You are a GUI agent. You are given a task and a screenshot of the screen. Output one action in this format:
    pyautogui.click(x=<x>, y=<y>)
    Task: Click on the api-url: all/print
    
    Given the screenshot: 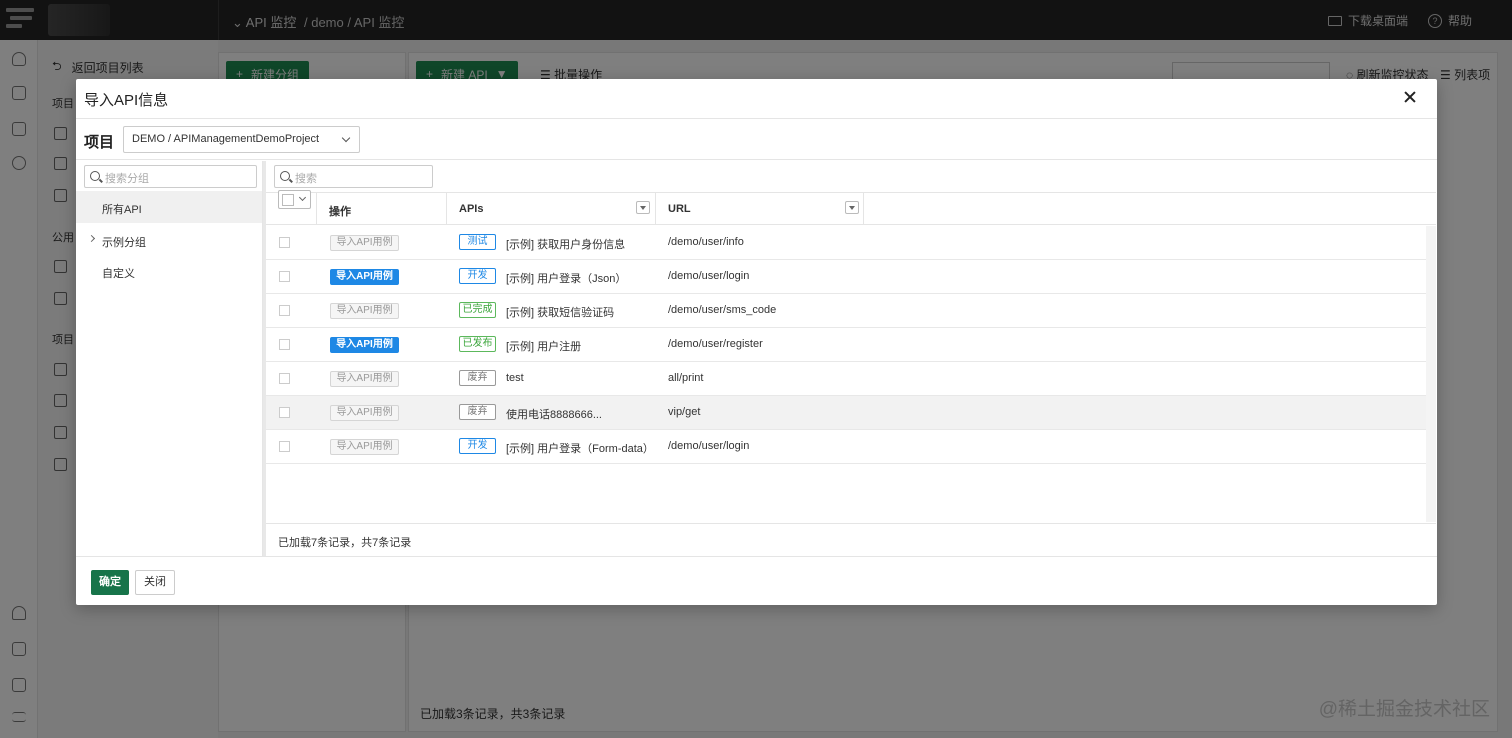 What is the action you would take?
    pyautogui.click(x=686, y=378)
    